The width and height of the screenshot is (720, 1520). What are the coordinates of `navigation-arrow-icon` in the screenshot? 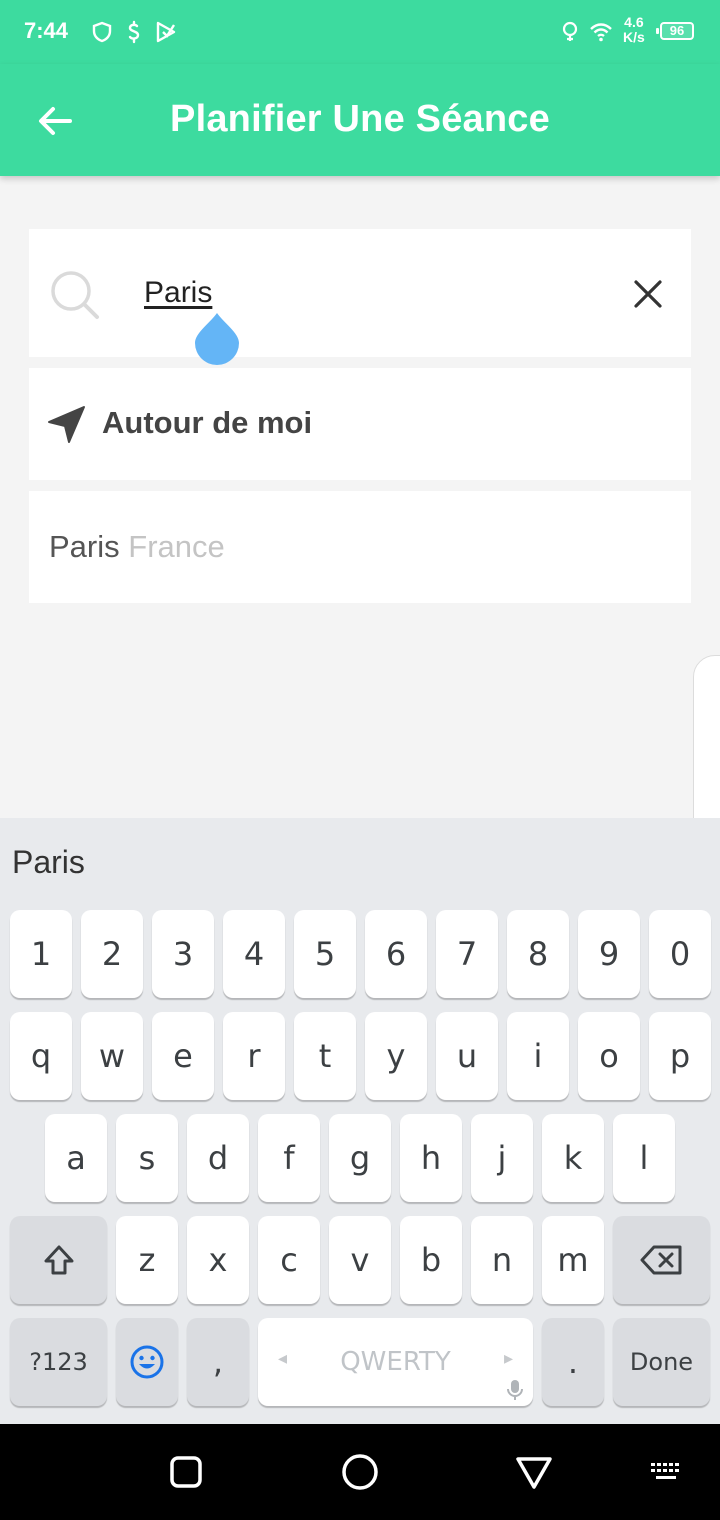 It's located at (66, 424).